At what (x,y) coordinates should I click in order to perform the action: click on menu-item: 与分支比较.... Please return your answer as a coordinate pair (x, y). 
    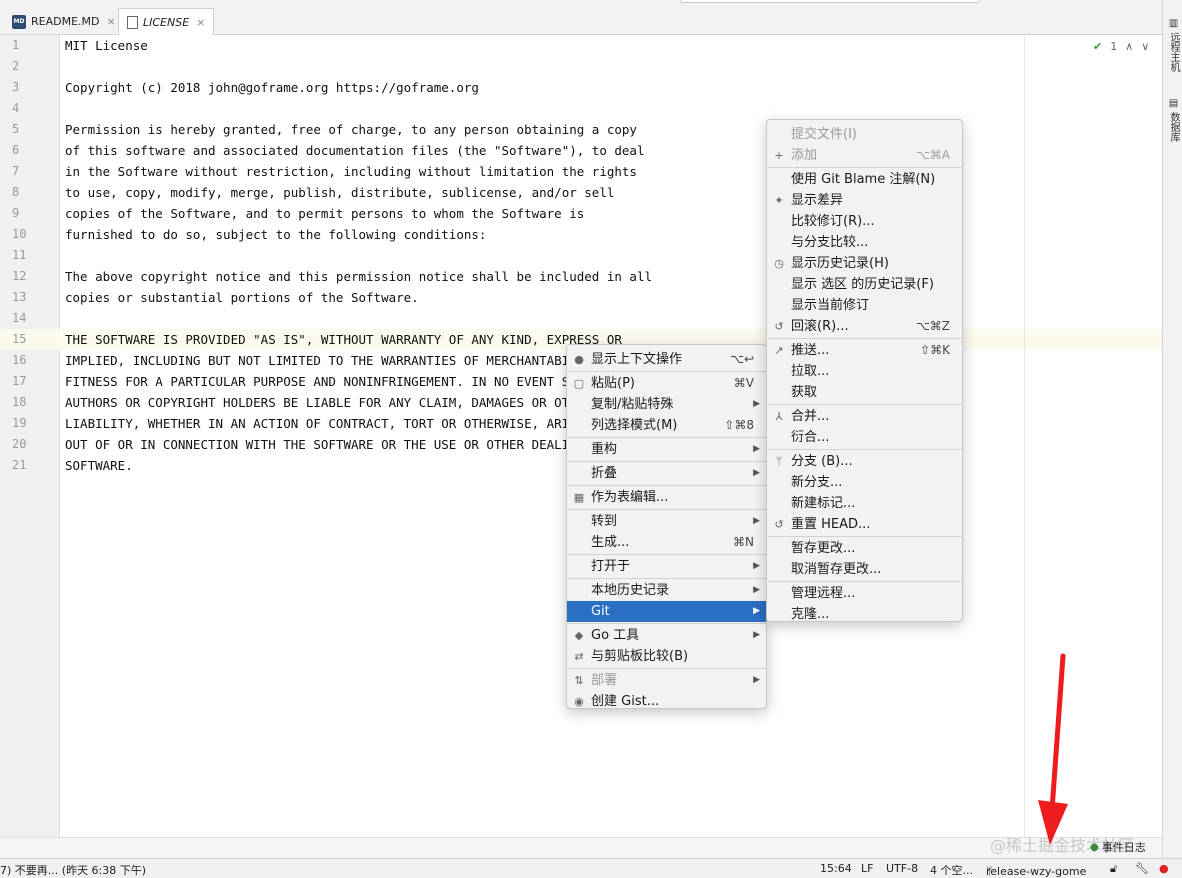
    Looking at the image, I should click on (864, 242).